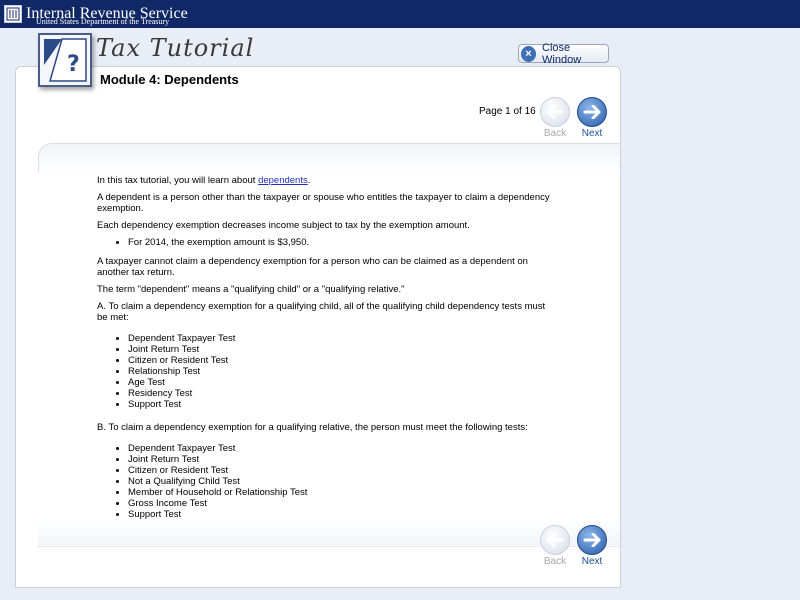  I want to click on department-name: United States Department of the Treasury, so click(103, 21).